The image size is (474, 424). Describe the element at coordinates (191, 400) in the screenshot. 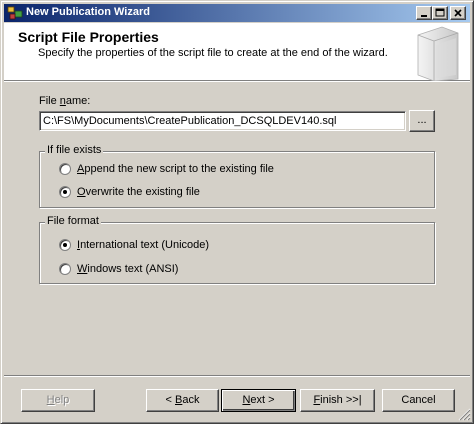

I see `back-text: ack` at that location.